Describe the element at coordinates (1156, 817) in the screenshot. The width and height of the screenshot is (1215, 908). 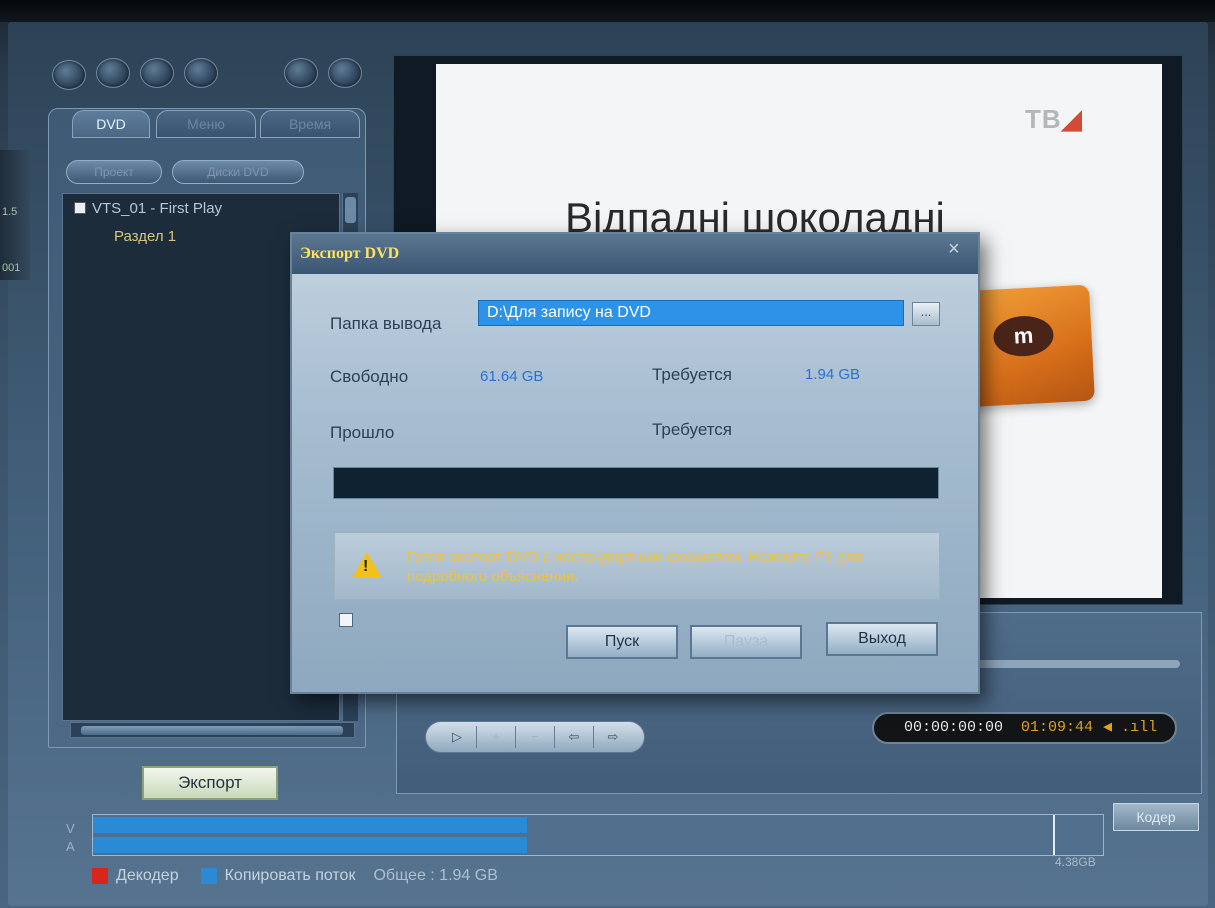
I see `coder-button: Кодер` at that location.